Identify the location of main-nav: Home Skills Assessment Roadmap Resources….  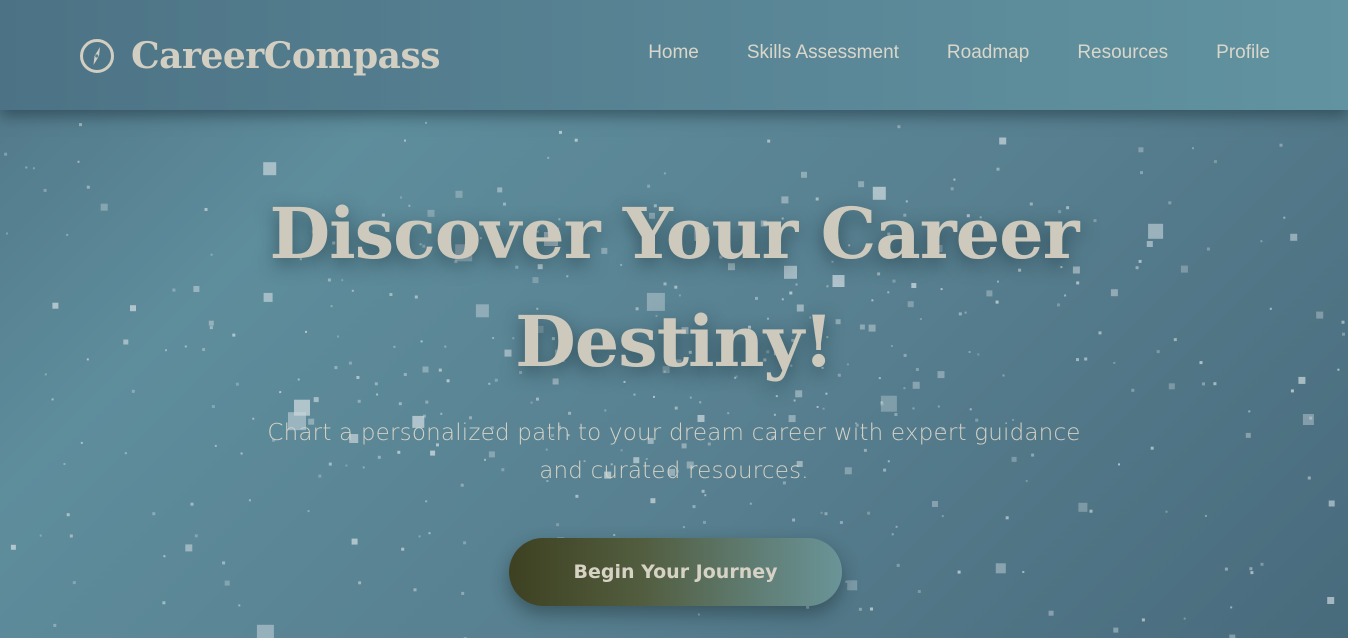
(959, 53).